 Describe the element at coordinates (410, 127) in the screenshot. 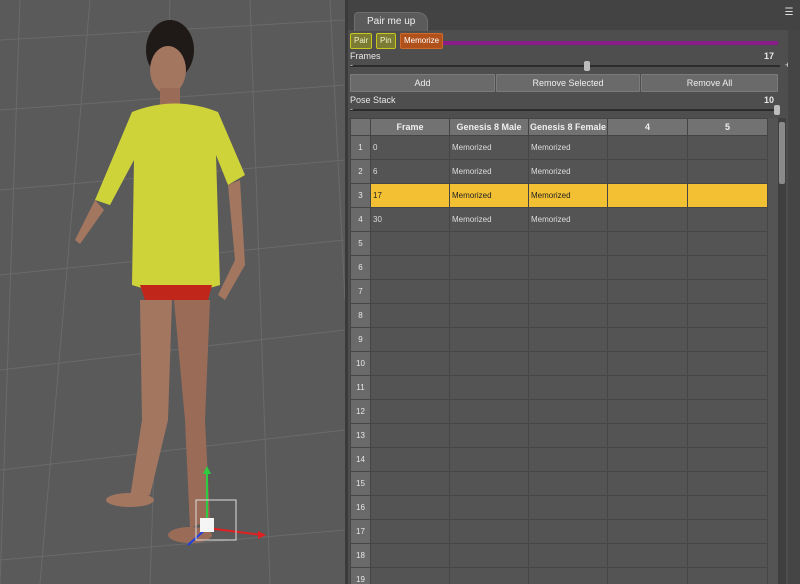

I see `column-header: Frame` at that location.